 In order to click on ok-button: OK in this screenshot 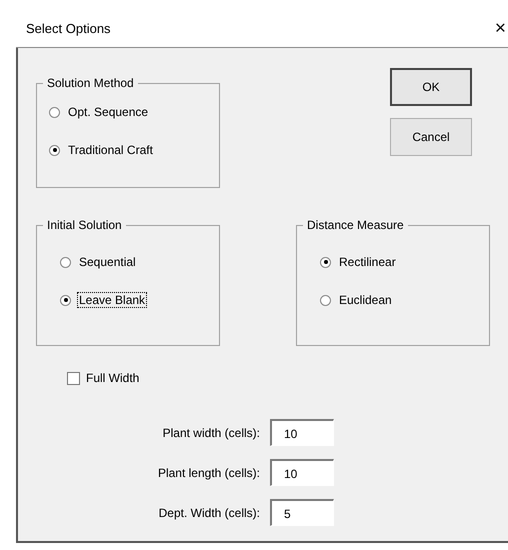, I will do `click(431, 87)`.